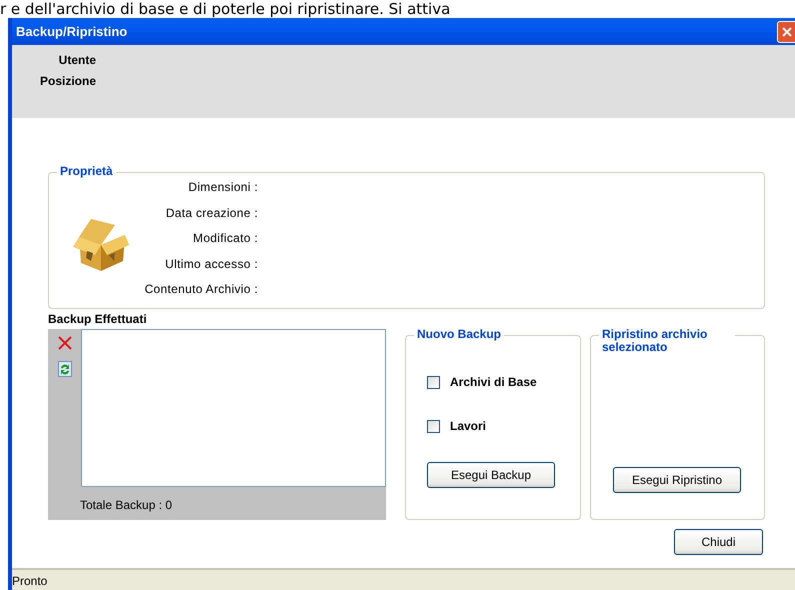  I want to click on property-label: Data creazione :, so click(212, 214).